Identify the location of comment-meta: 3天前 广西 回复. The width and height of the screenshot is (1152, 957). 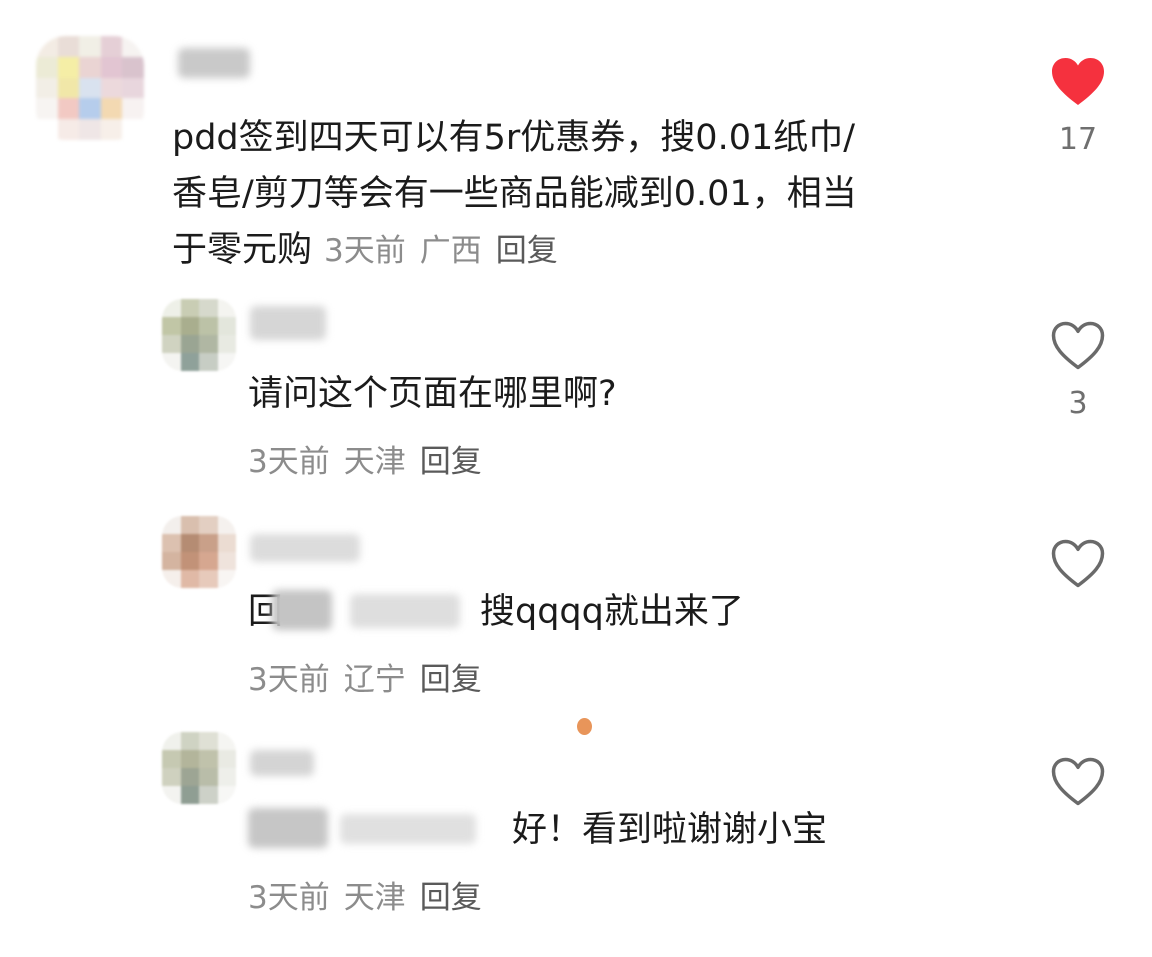
(448, 251).